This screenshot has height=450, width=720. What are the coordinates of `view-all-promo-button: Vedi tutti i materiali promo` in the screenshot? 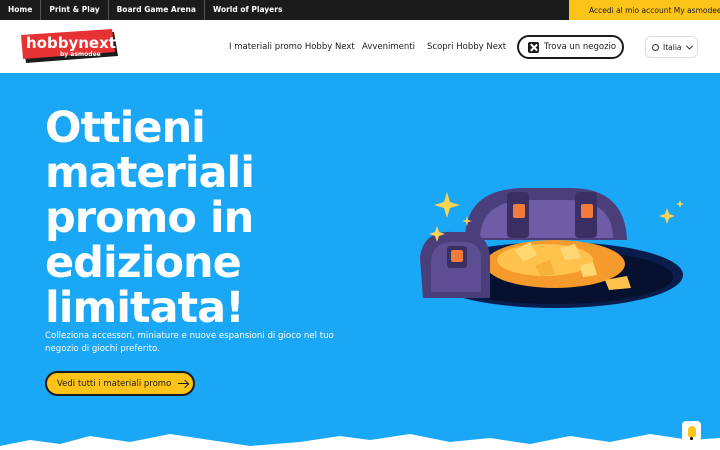 It's located at (120, 383).